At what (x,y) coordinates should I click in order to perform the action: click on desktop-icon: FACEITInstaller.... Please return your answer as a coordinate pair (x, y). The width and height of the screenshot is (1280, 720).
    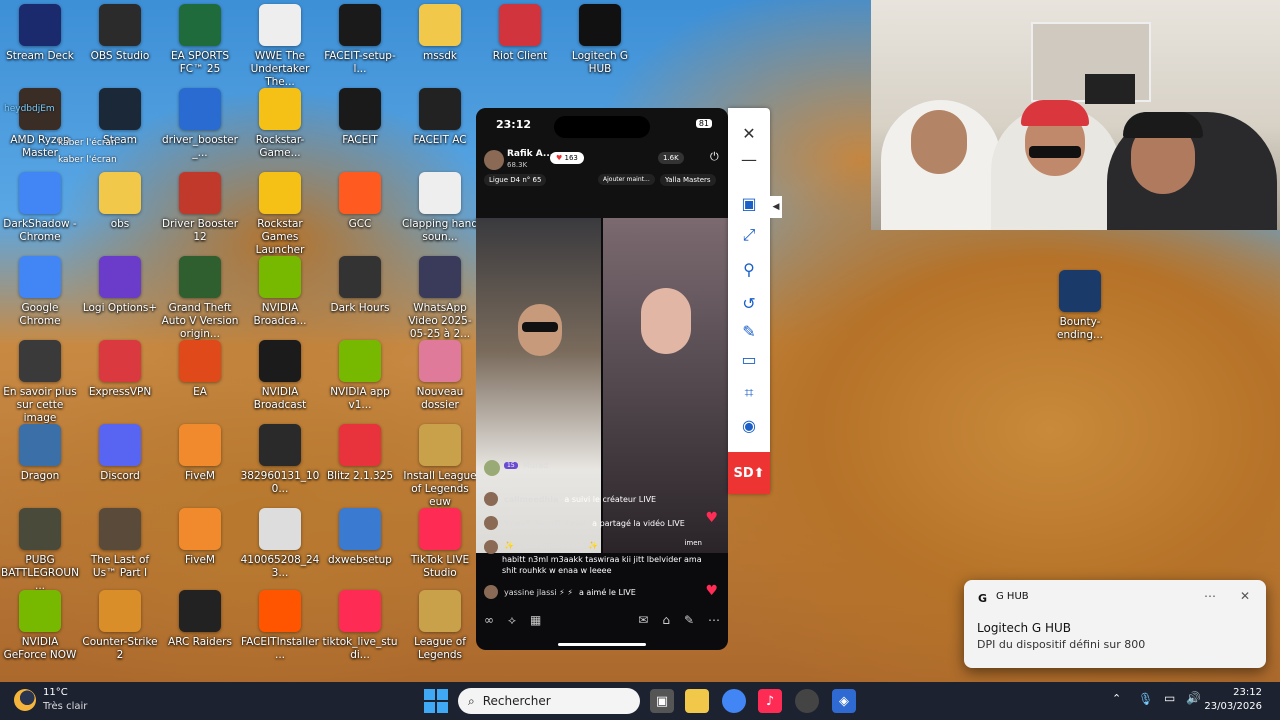
    Looking at the image, I should click on (280, 626).